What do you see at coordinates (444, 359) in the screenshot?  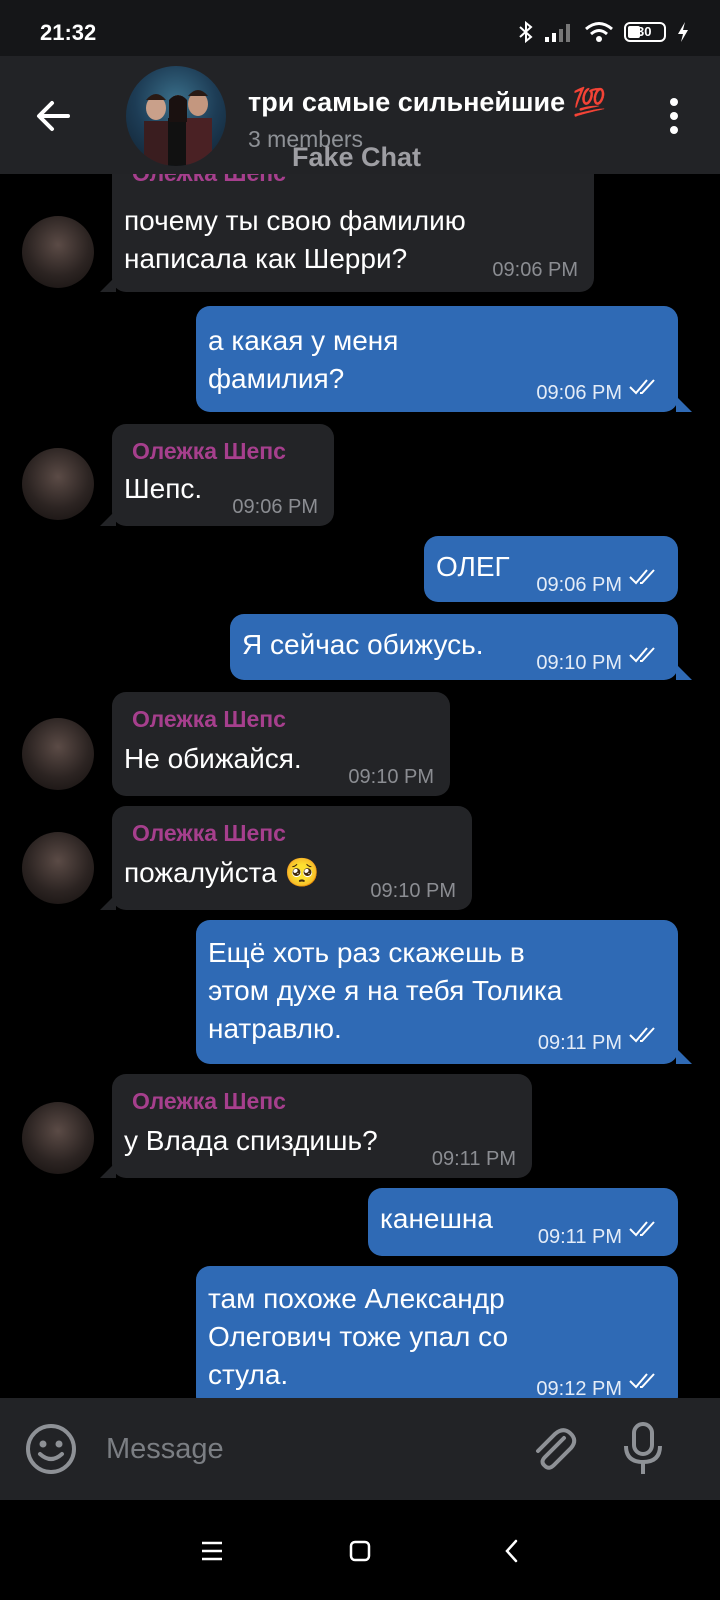 I see `message-bubble-outgoing: а какая у меня фамилия? 09:06 PM` at bounding box center [444, 359].